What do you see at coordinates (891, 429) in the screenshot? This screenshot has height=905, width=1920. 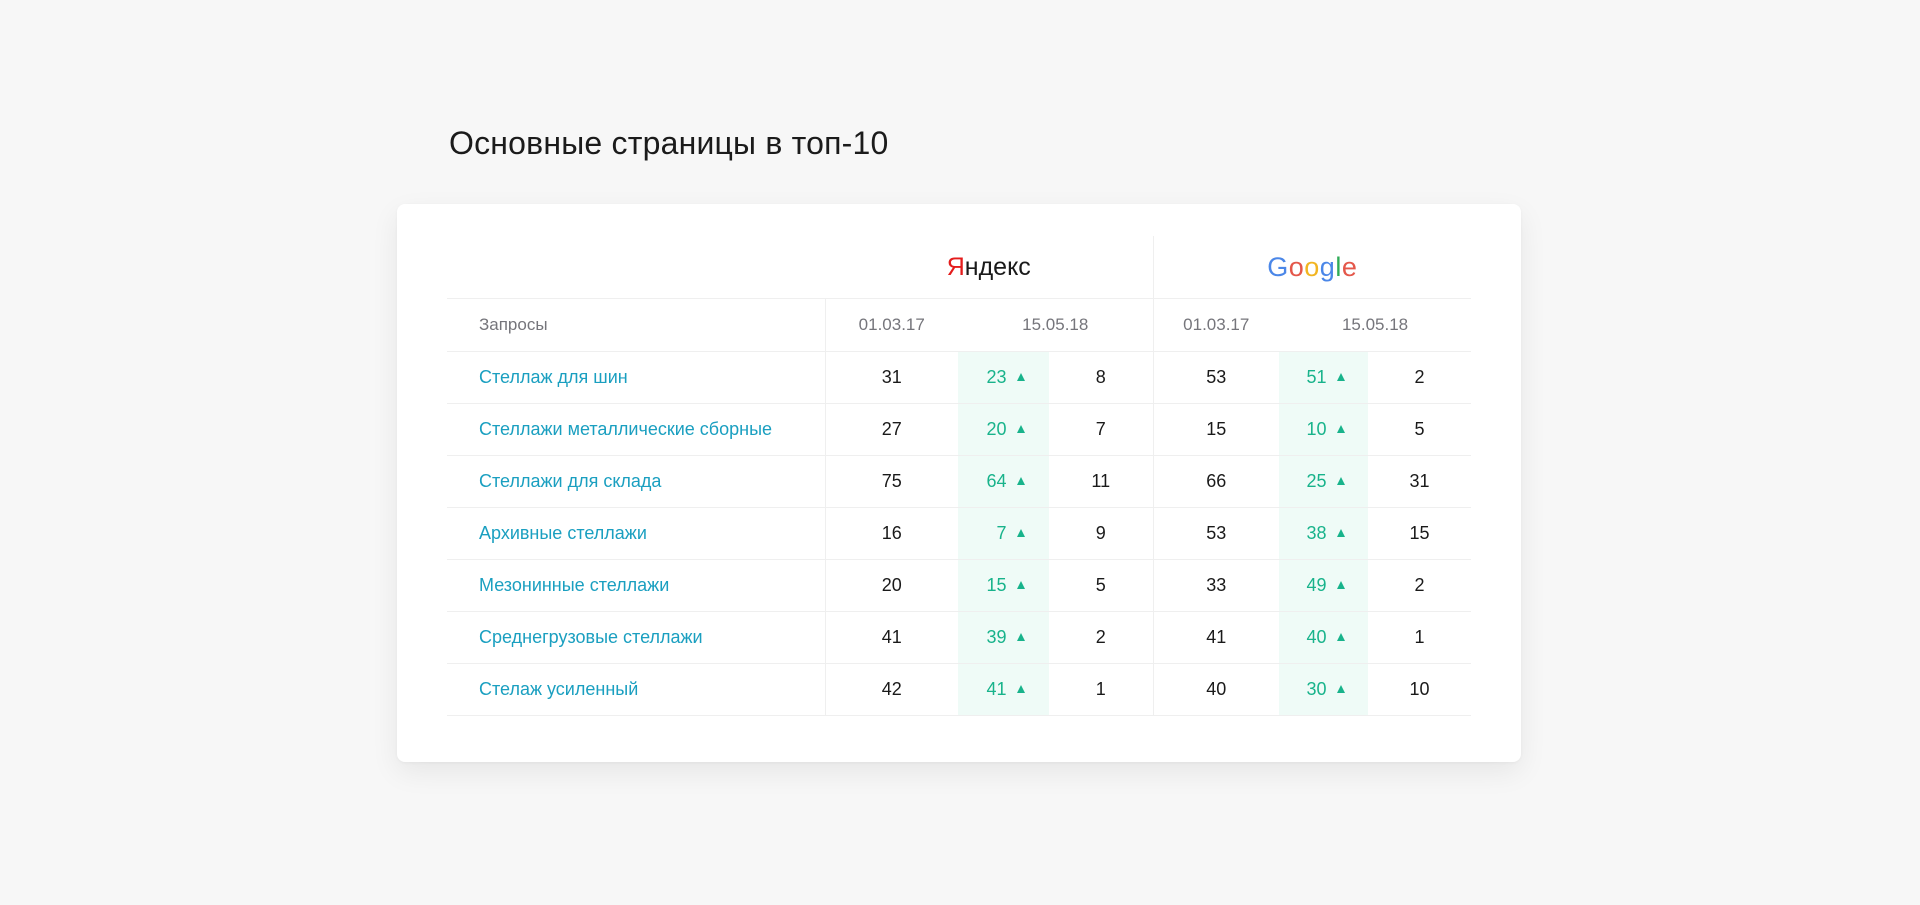 I see `yandex-start-position: 27` at bounding box center [891, 429].